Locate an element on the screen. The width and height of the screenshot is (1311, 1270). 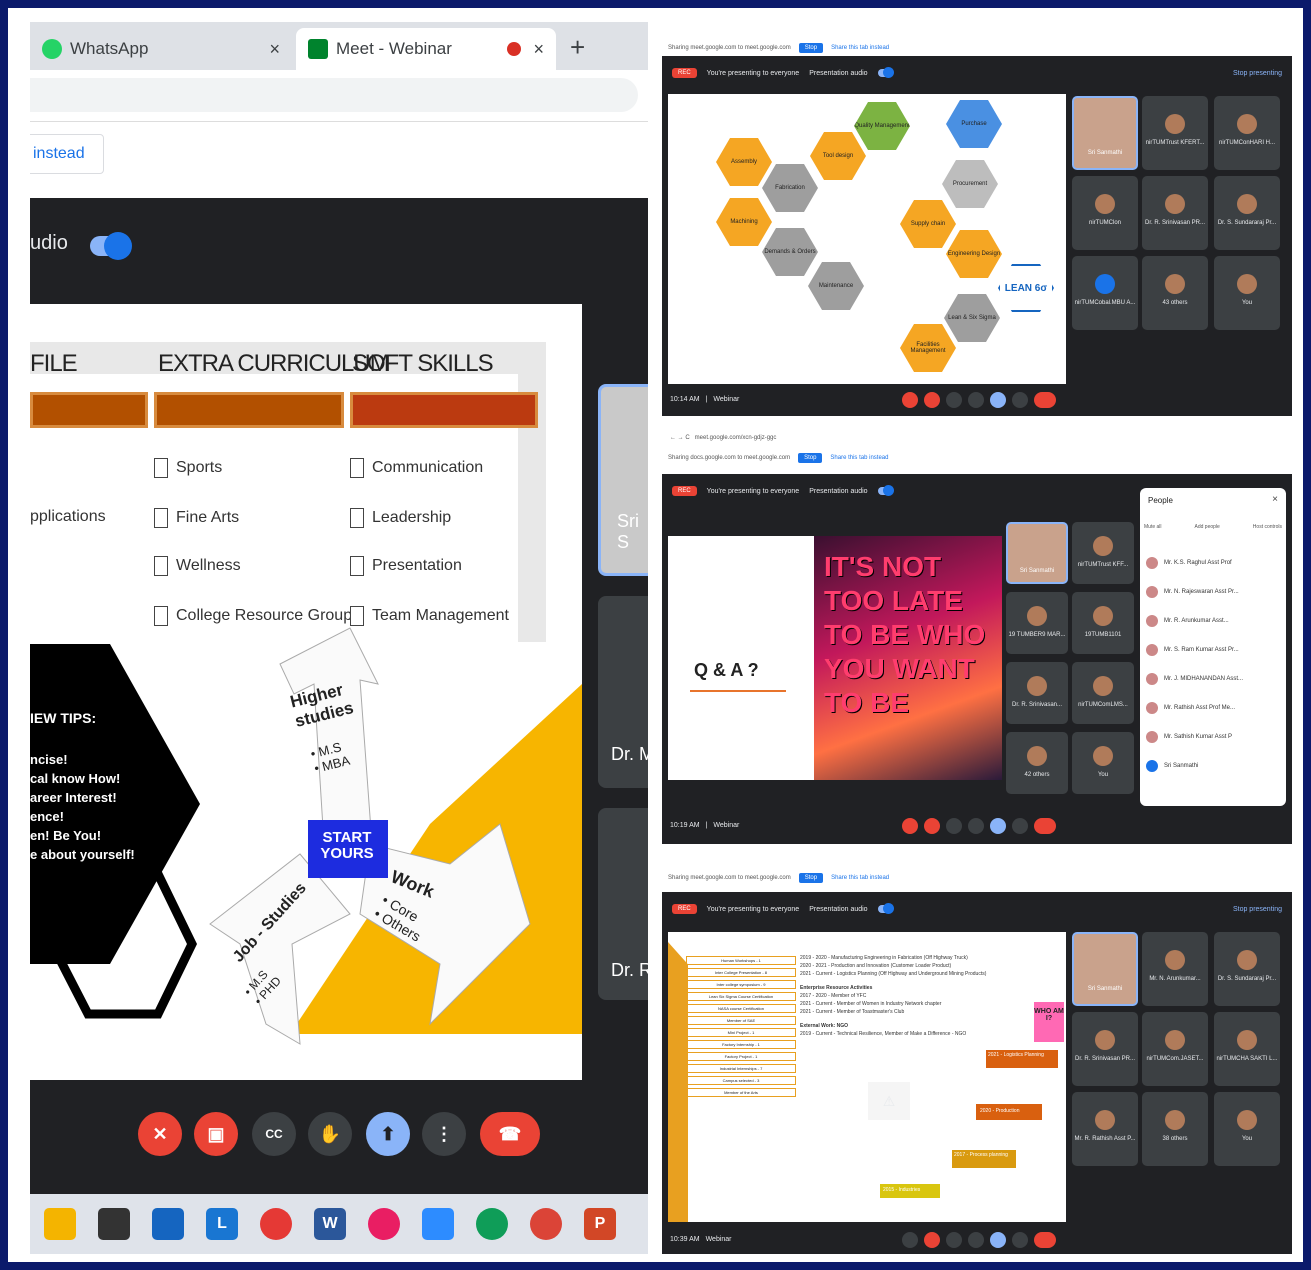
list-item: Mr. K.S. Raghul Asst Prof is located at coordinates (1213, 562).